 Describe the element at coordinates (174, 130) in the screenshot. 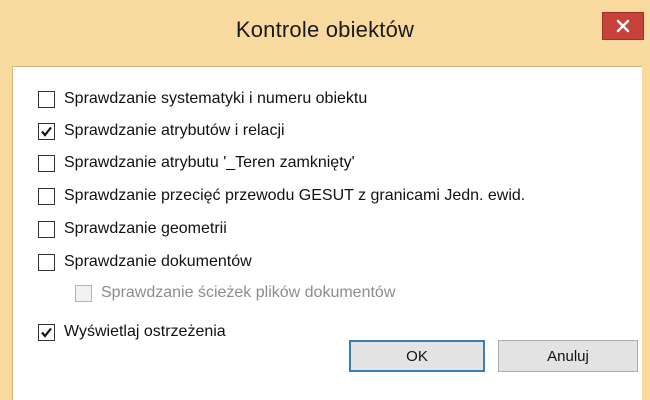

I see `option-label-attributes: Sprawdzanie atrybutów i relacji` at that location.